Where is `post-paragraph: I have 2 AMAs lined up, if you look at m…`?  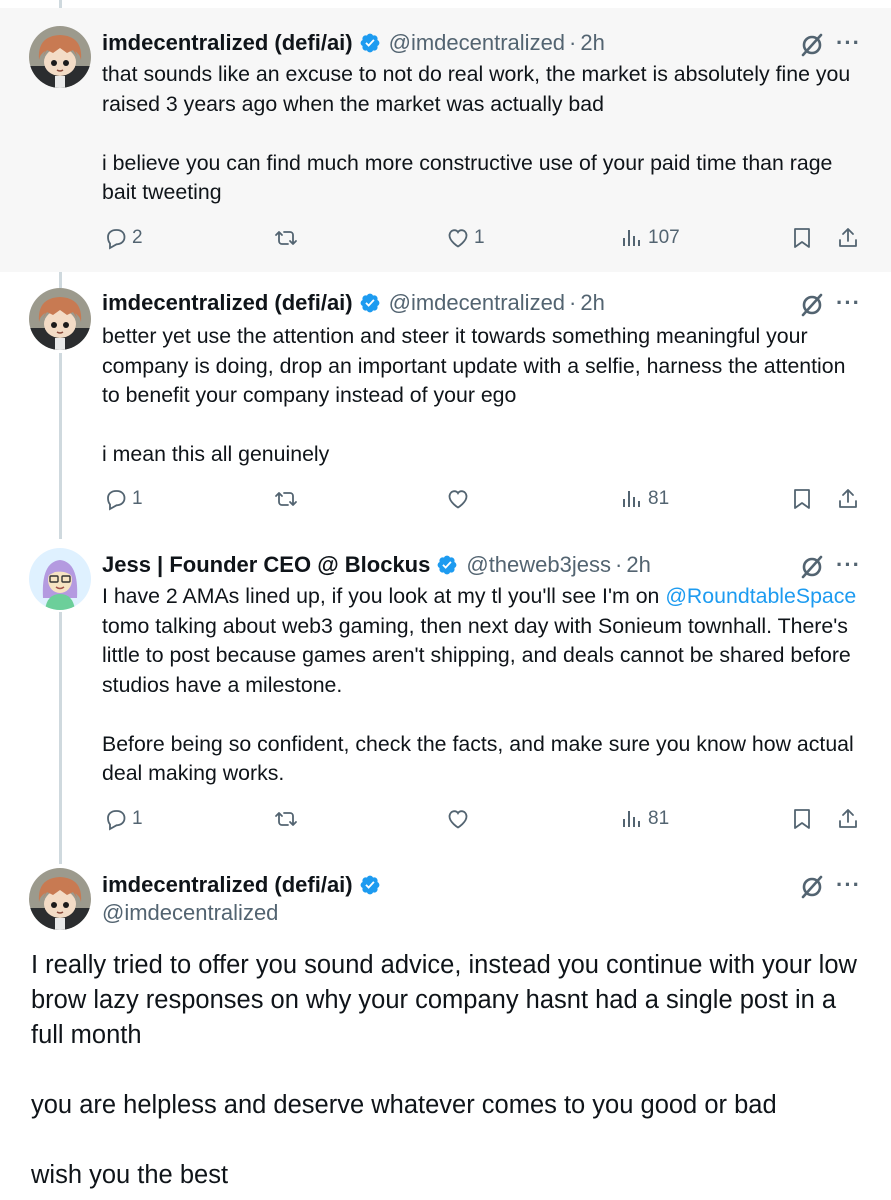 post-paragraph: I have 2 AMAs lined up, if you look at m… is located at coordinates (483, 641).